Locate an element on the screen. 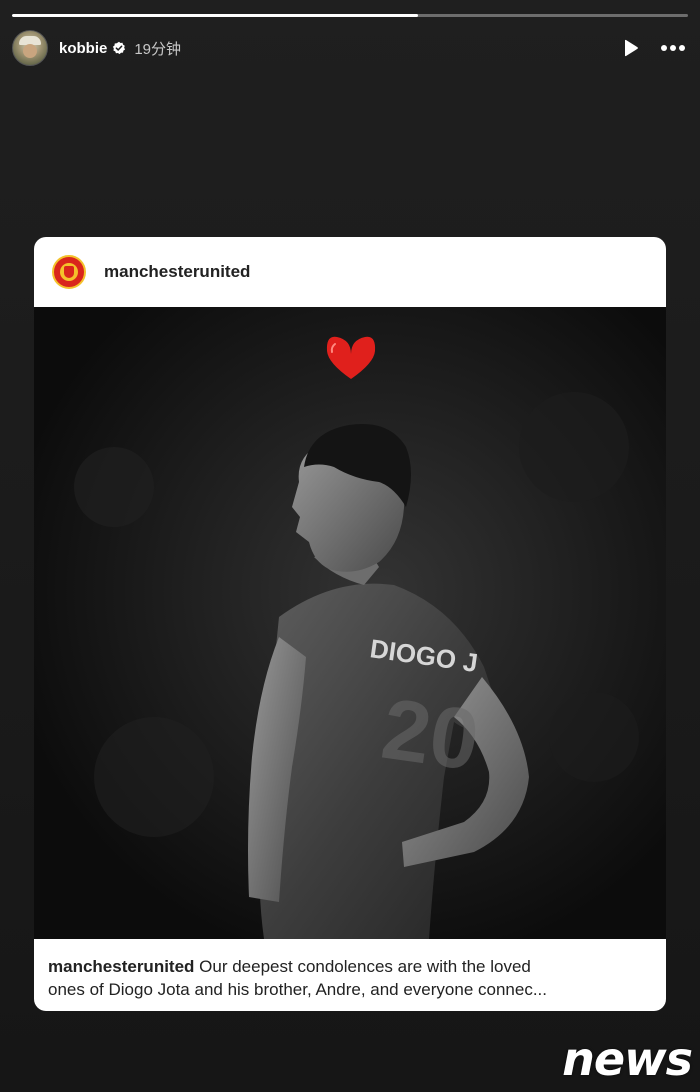 The height and width of the screenshot is (1092, 700). more-options-icon is located at coordinates (673, 48).